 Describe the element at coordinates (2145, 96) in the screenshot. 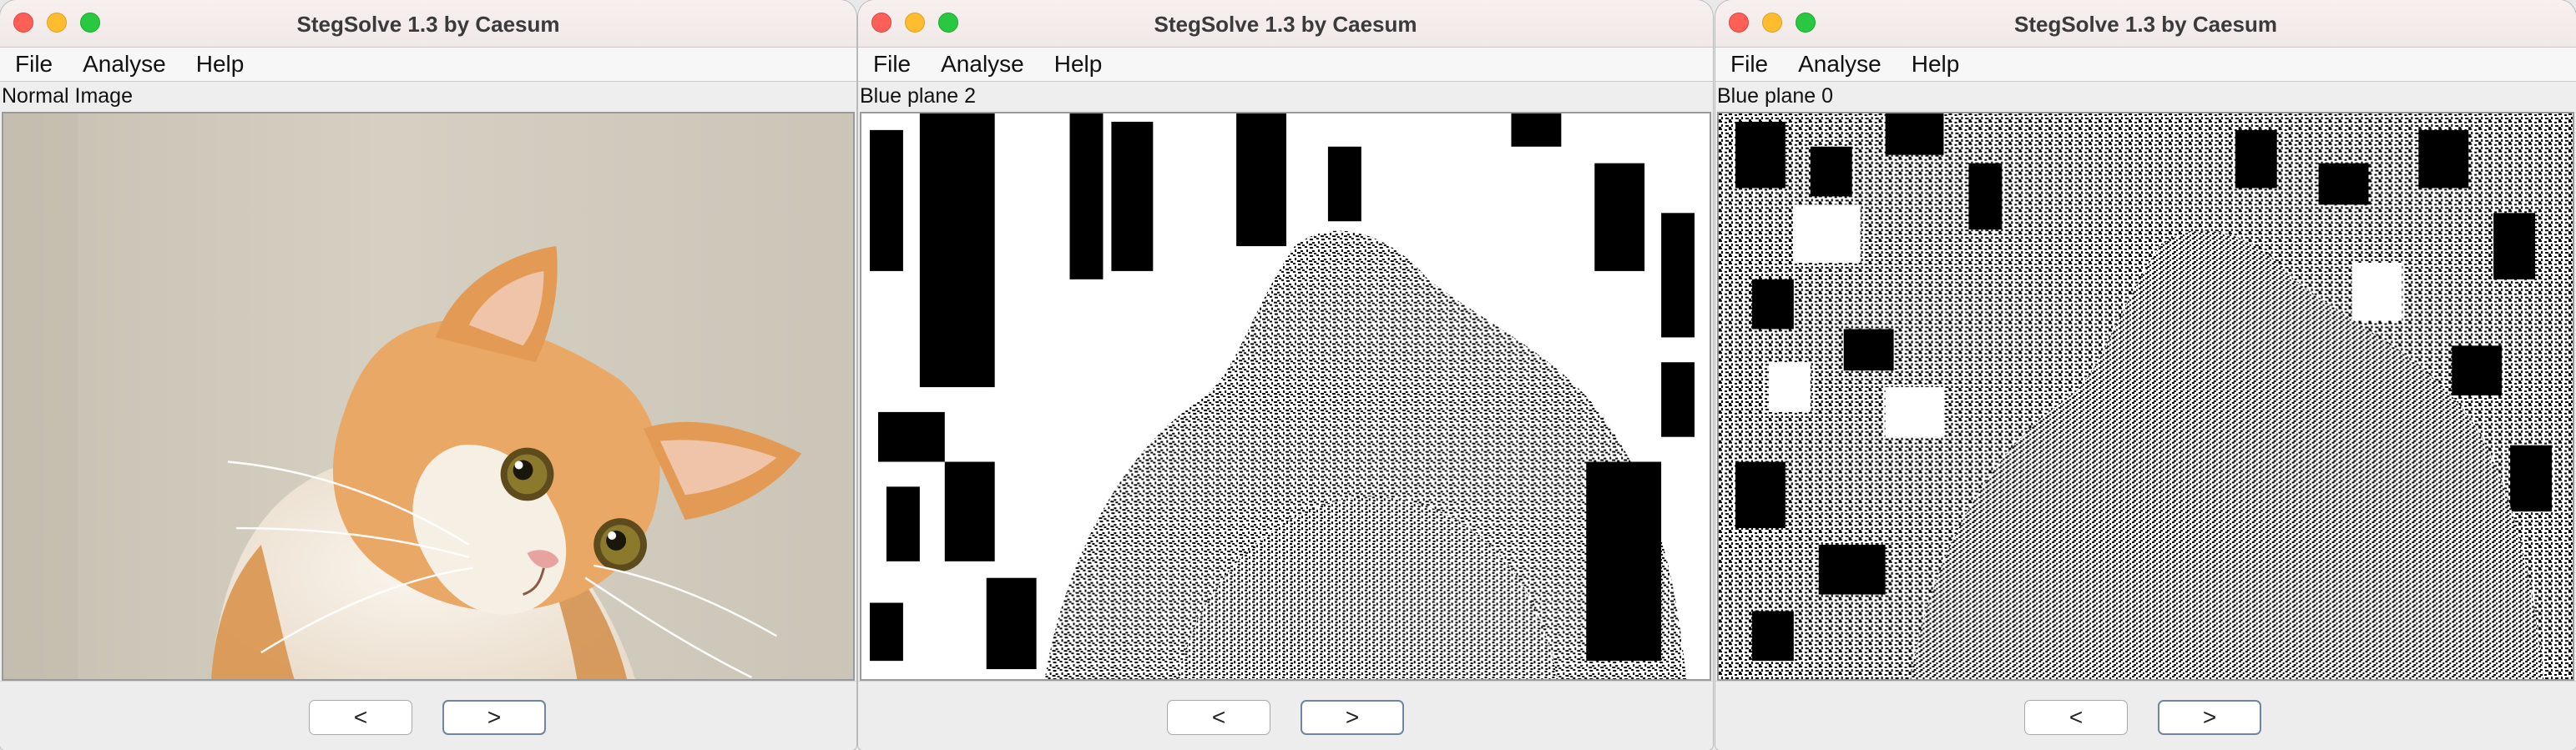

I see `image-caption: Blue plane 0` at that location.